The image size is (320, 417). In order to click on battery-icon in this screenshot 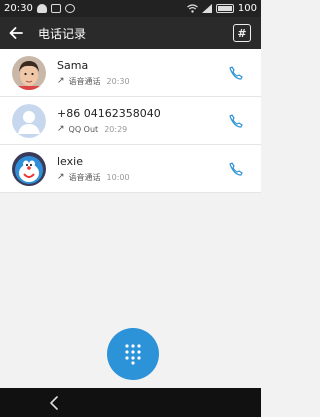, I will do `click(224, 8)`.